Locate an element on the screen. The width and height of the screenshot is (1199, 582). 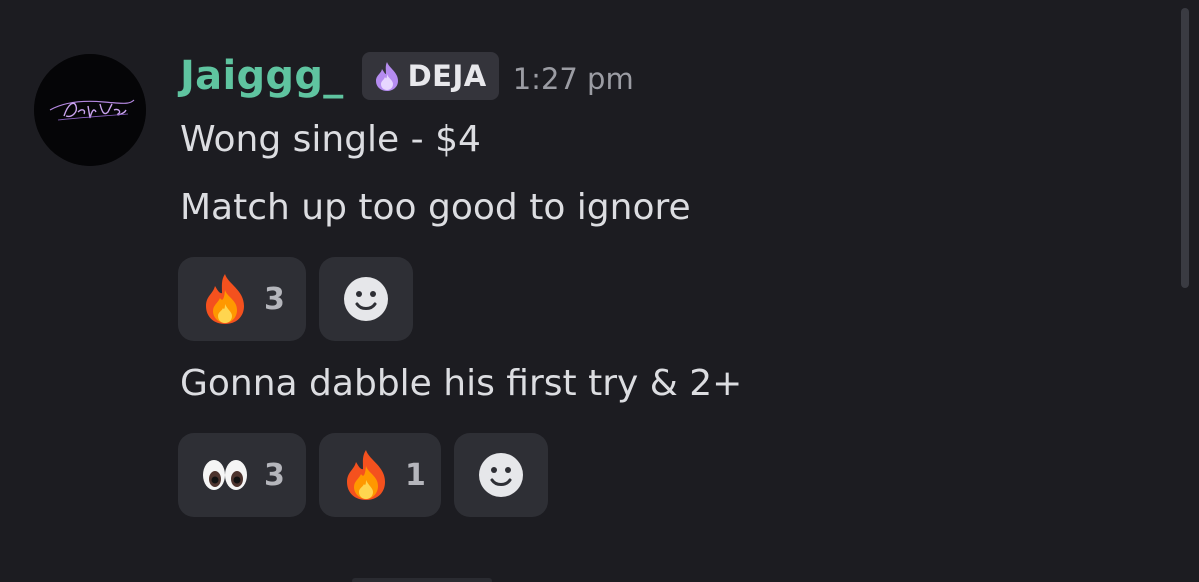
reaction-eyes: 3 is located at coordinates (242, 475).